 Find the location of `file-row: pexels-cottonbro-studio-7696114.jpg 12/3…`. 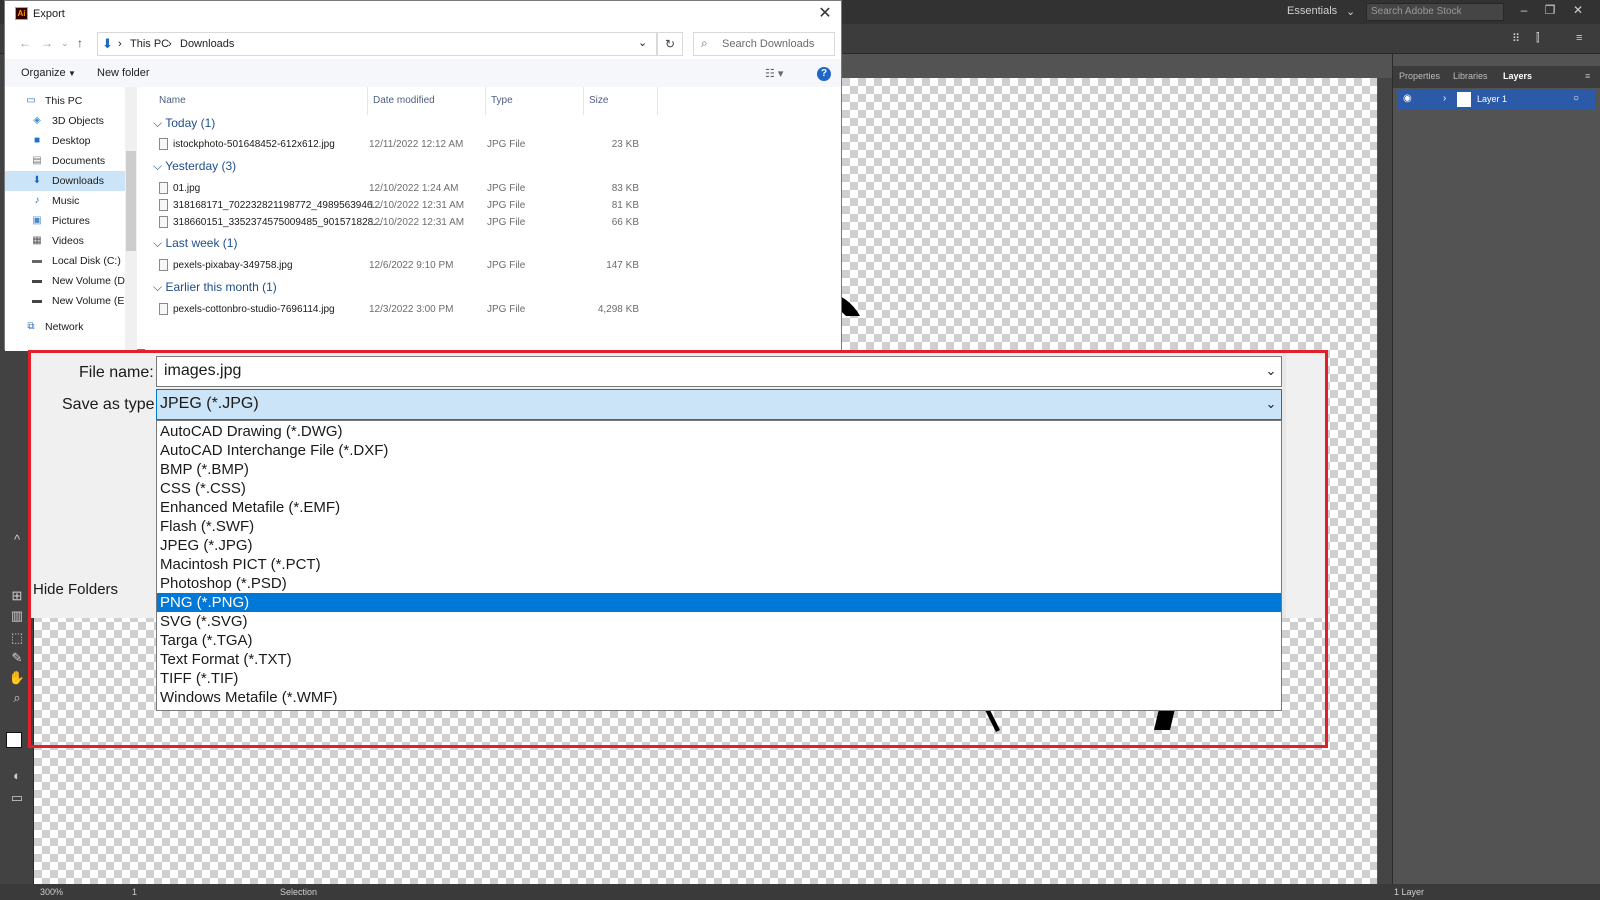

file-row: pexels-cottonbro-studio-7696114.jpg 12/3… is located at coordinates (485, 309).